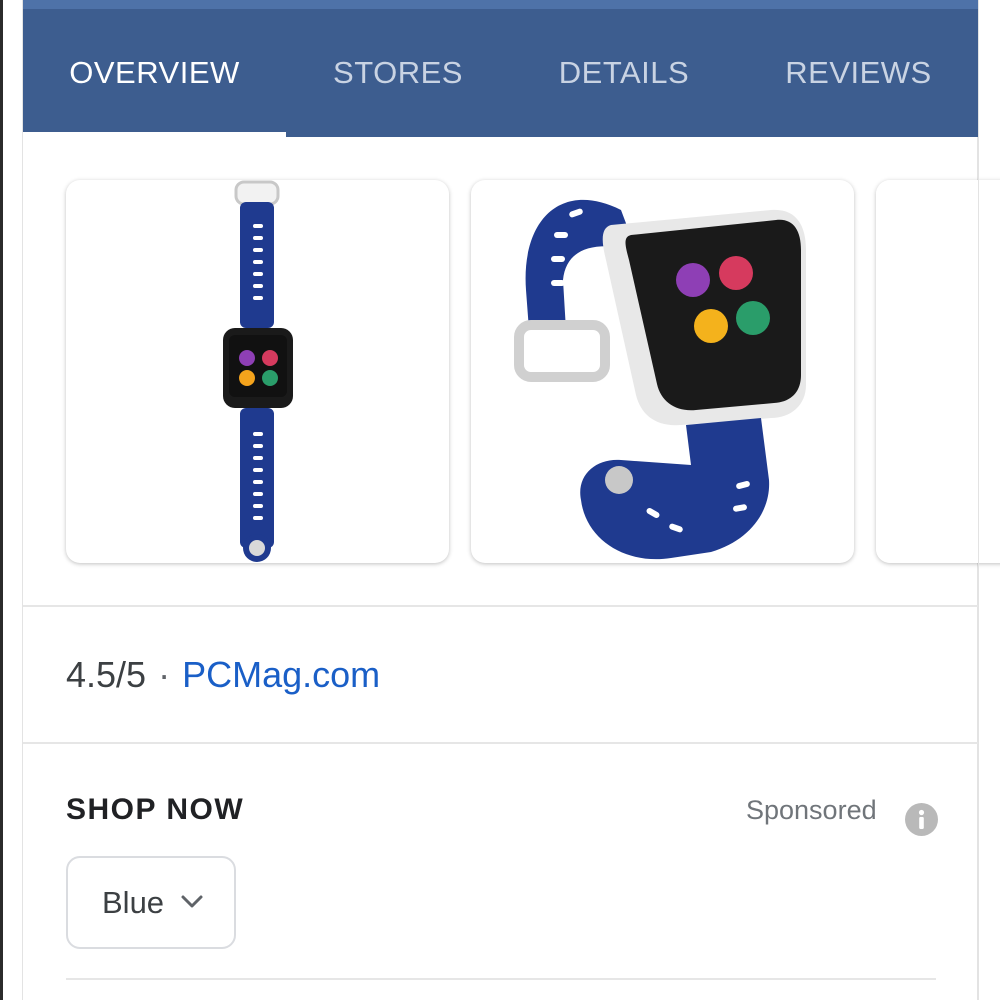 Image resolution: width=1000 pixels, height=1000 pixels. What do you see at coordinates (154, 73) in the screenshot?
I see `tab-overview: OVERVIEW` at bounding box center [154, 73].